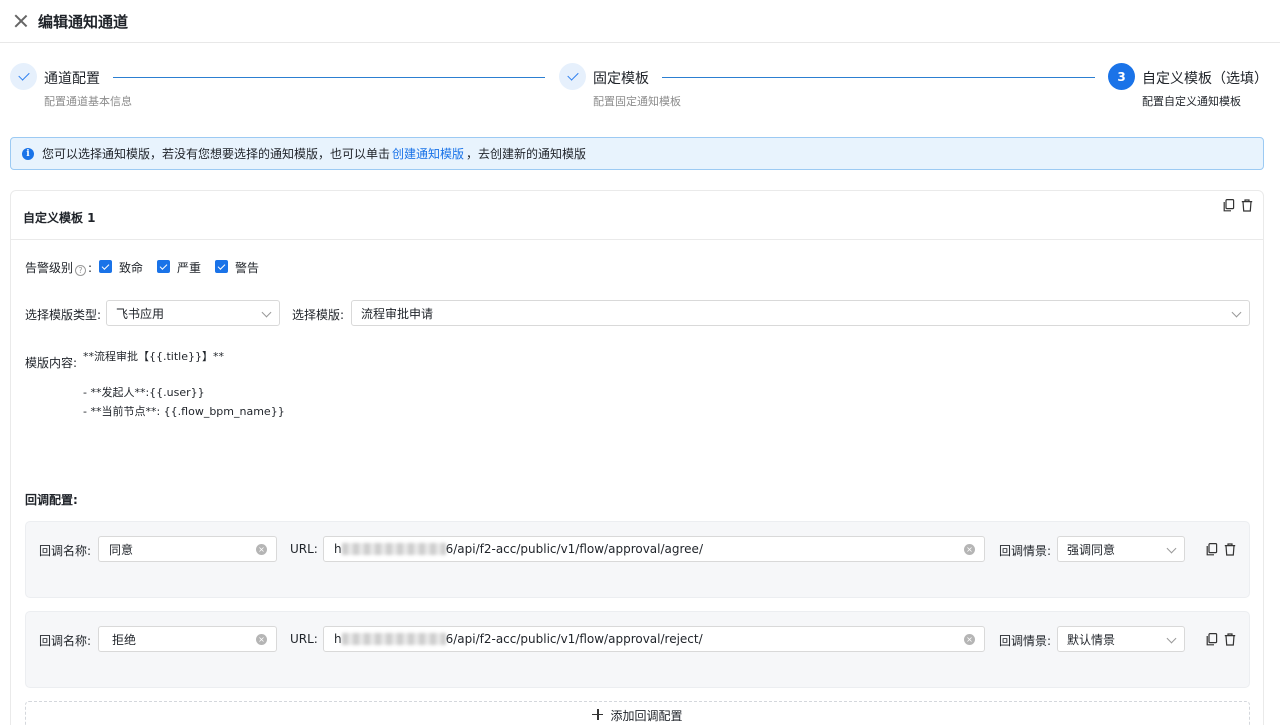 Image resolution: width=1280 pixels, height=725 pixels. I want to click on callback-name-input: 拒绝 ×, so click(187, 639).